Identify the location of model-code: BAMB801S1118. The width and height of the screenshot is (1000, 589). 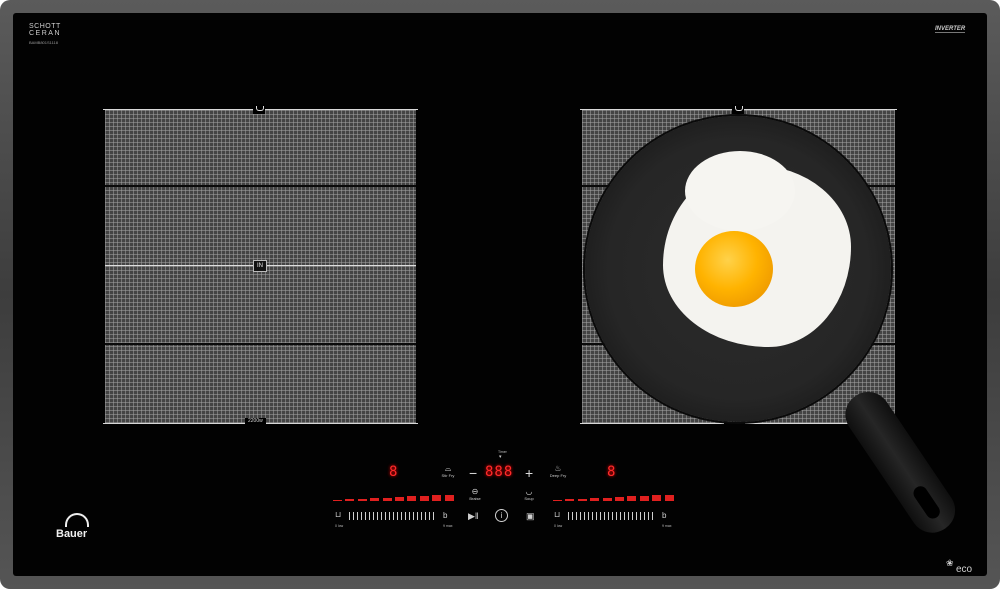
(43, 42).